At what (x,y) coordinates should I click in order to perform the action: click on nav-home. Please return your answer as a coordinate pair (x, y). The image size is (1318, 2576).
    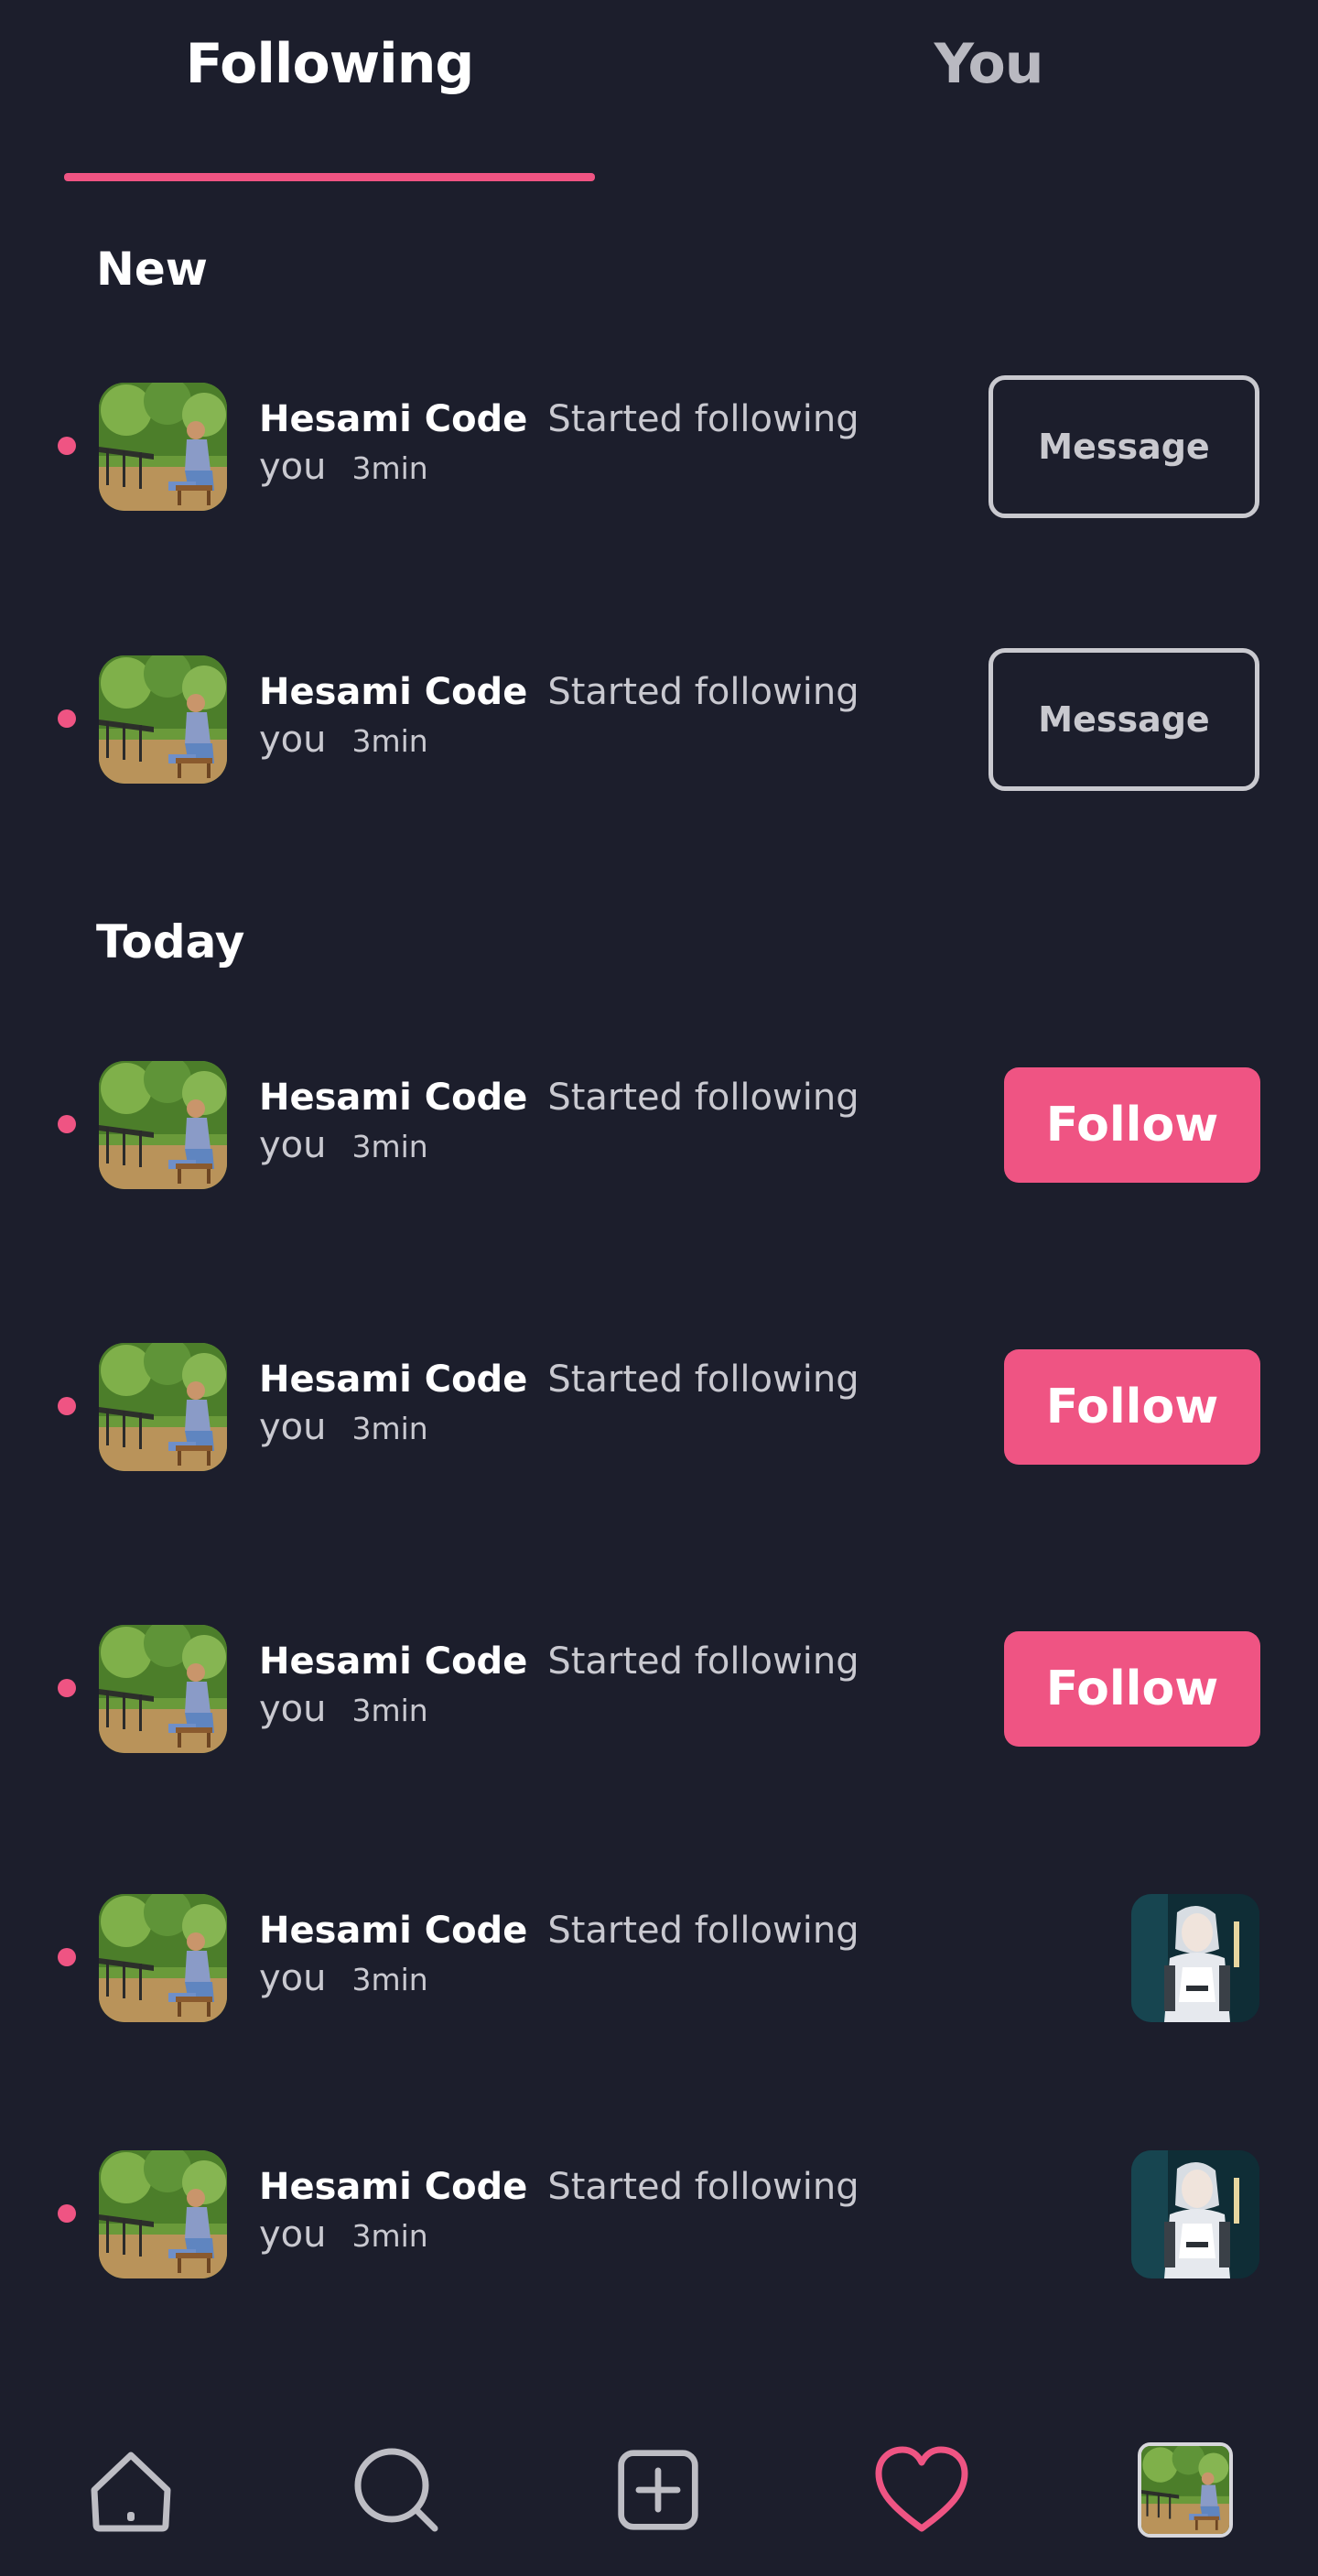
    Looking at the image, I should click on (131, 2490).